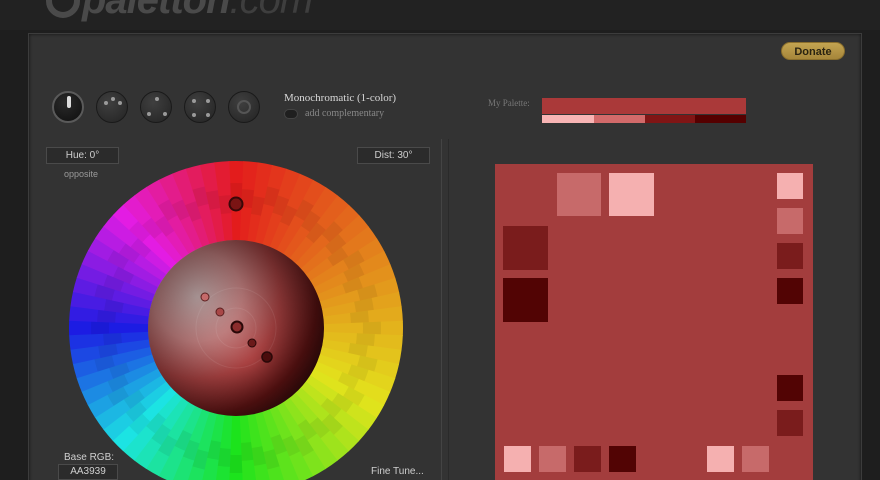 This screenshot has width=880, height=480. What do you see at coordinates (525, 300) in the screenshot?
I see `preview-swatch-darkest` at bounding box center [525, 300].